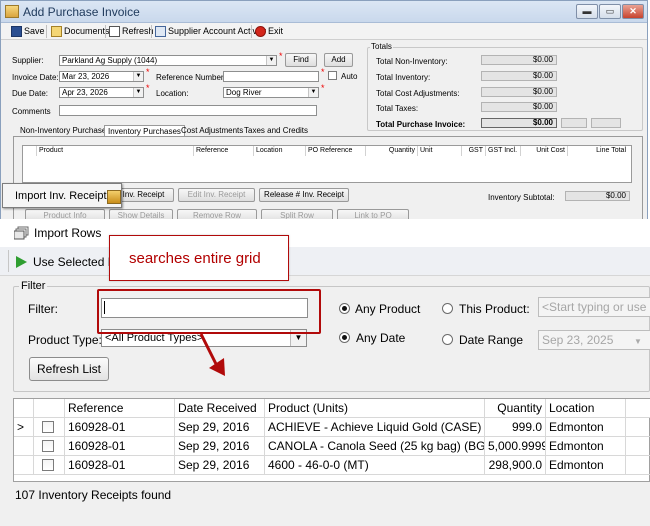 This screenshot has height=526, width=650. Describe the element at coordinates (143, 195) in the screenshot. I see `inv-receipt-button: Inv. Receipt` at that location.